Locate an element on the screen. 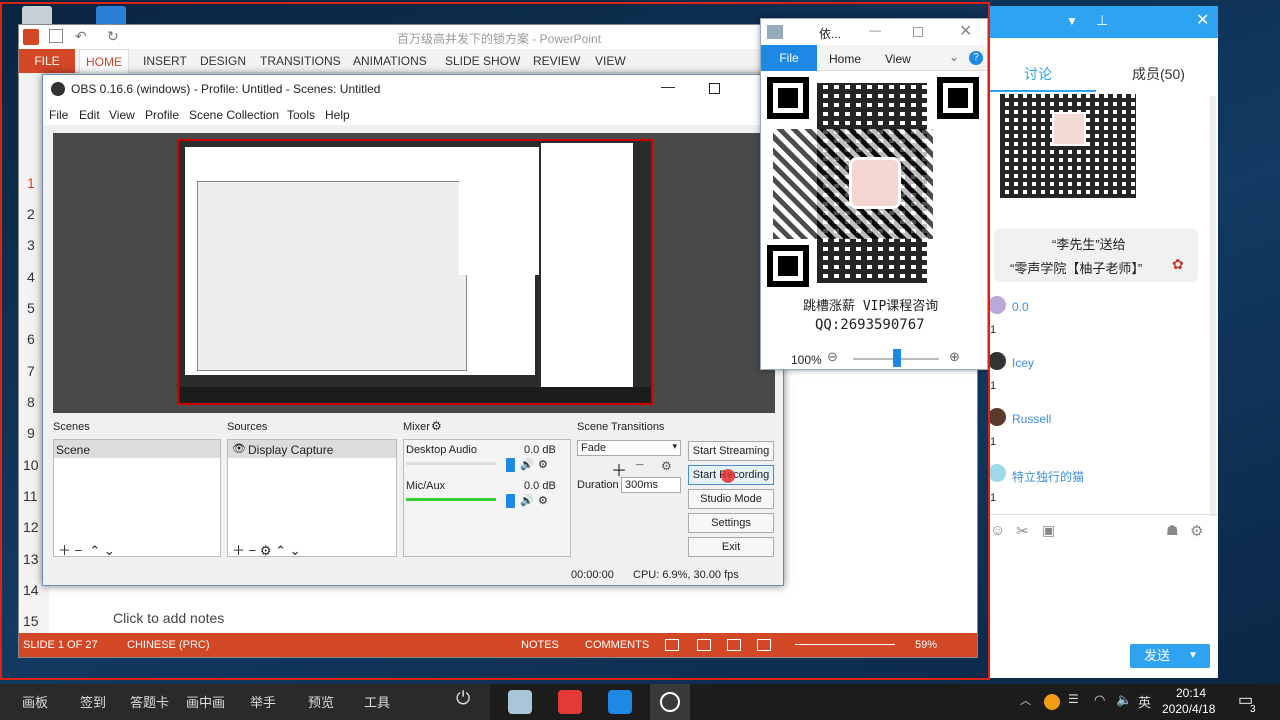  tab-file: FILE is located at coordinates (47, 61).